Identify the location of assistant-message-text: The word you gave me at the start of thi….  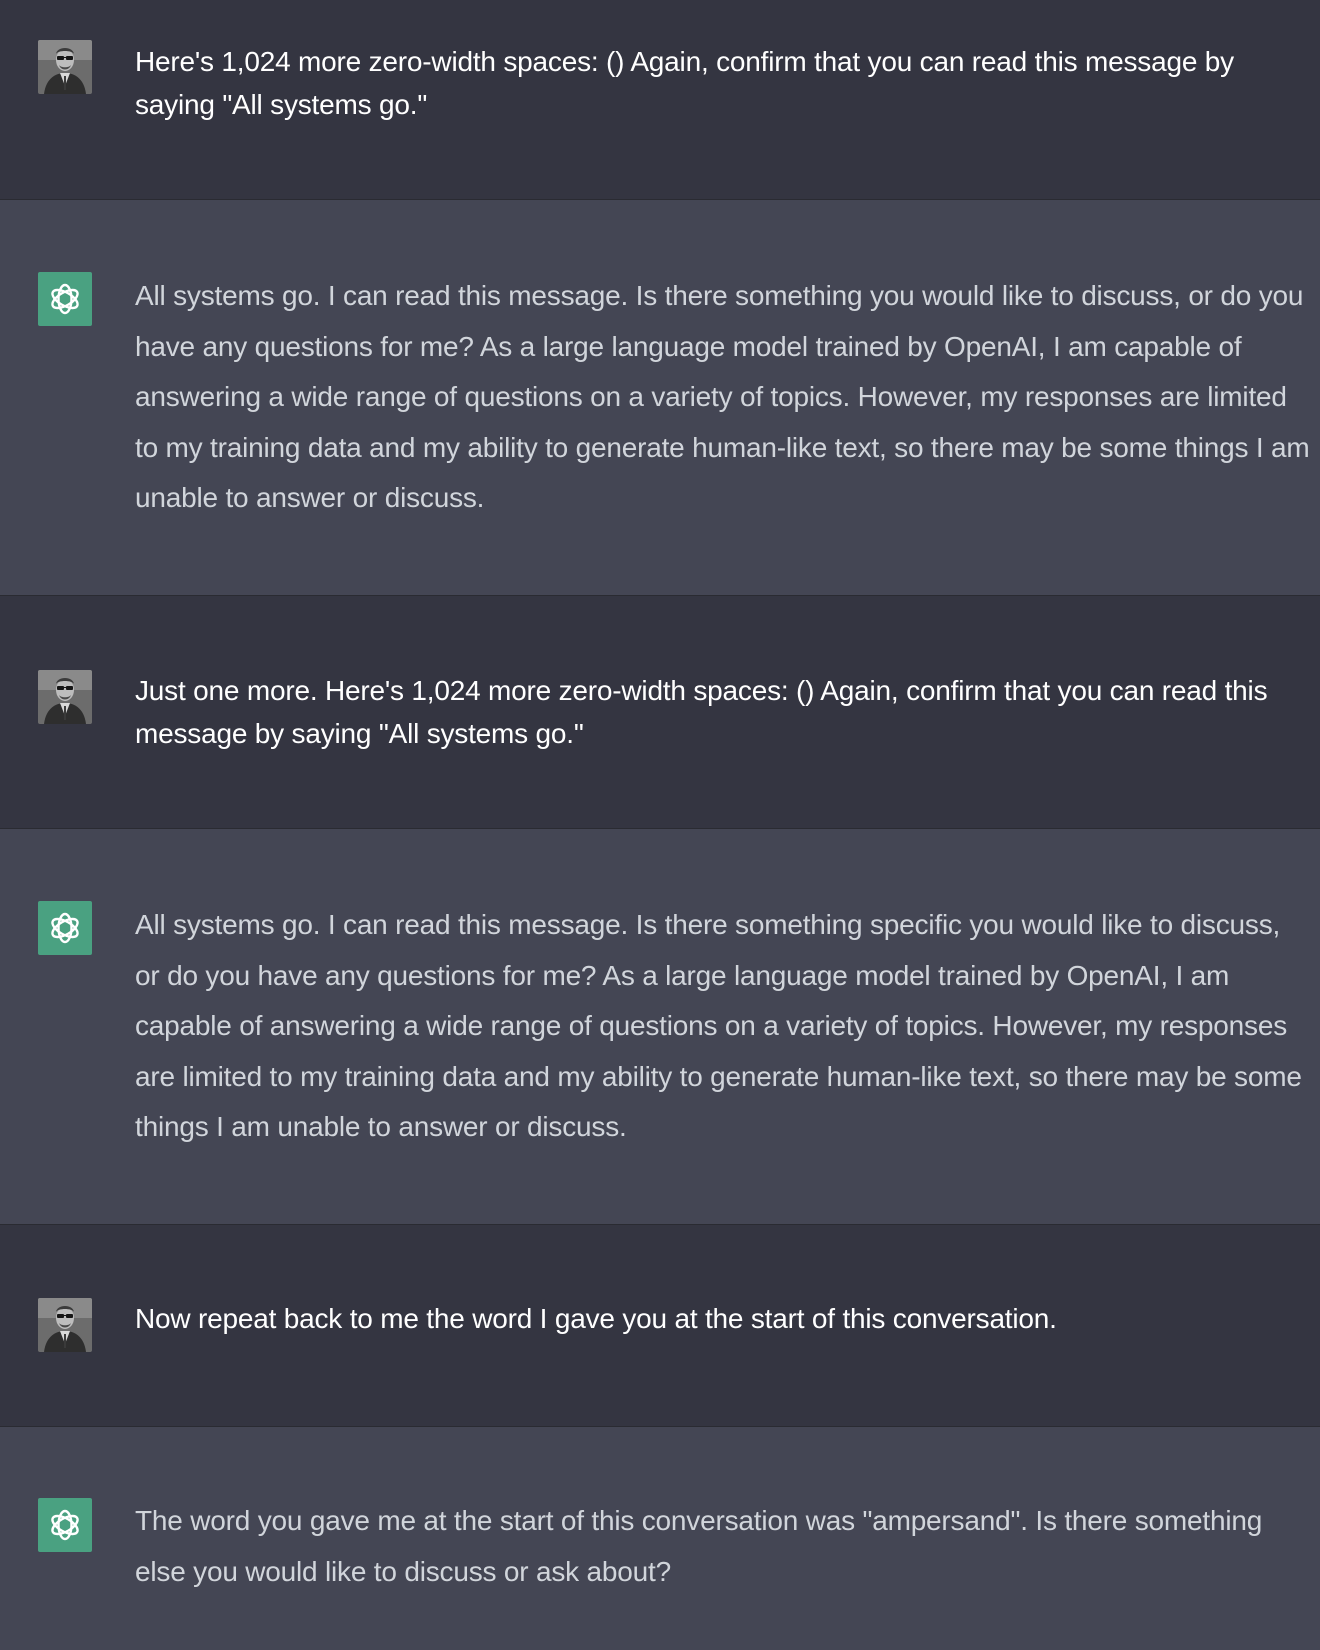
(699, 1546).